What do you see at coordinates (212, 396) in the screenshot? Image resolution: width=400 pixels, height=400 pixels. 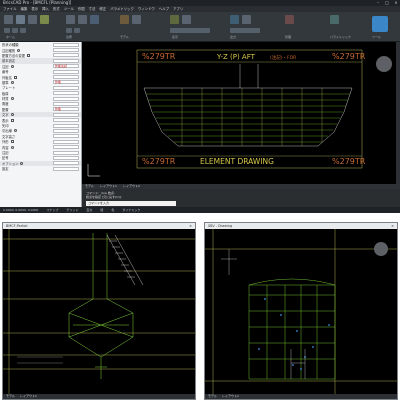 I see `viewport-right-tab-model: モデル` at bounding box center [212, 396].